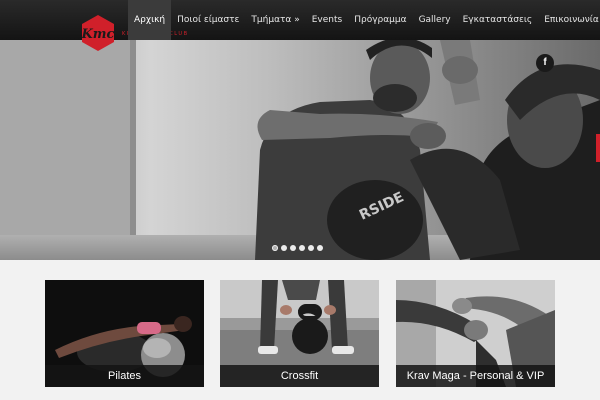 Image resolution: width=600 pixels, height=400 pixels. Describe the element at coordinates (150, 20) in the screenshot. I see `nav-item-home: Αρχική` at that location.